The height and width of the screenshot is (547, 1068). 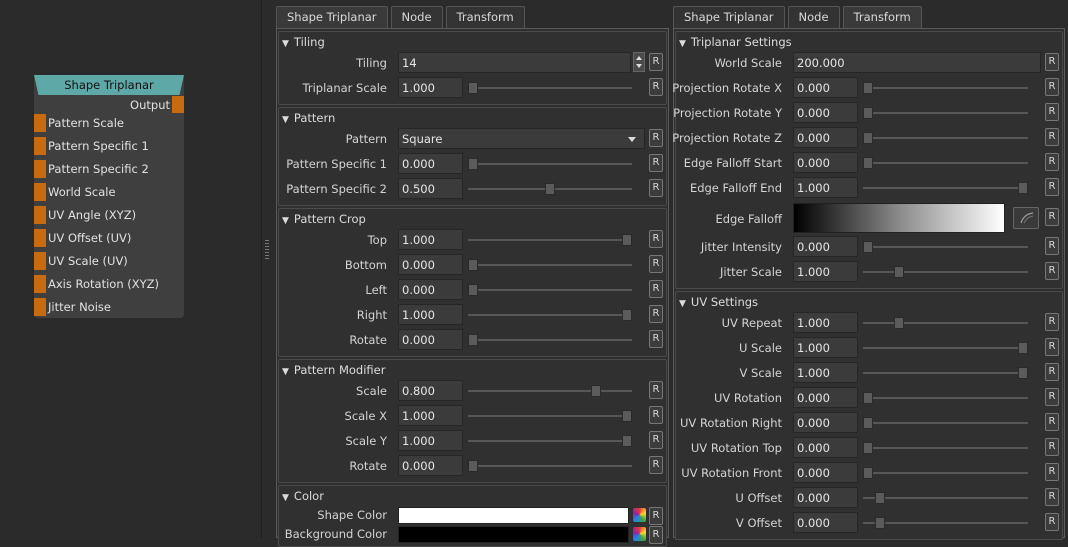 What do you see at coordinates (945, 163) in the screenshot?
I see `slider-track-edge-falloff-start` at bounding box center [945, 163].